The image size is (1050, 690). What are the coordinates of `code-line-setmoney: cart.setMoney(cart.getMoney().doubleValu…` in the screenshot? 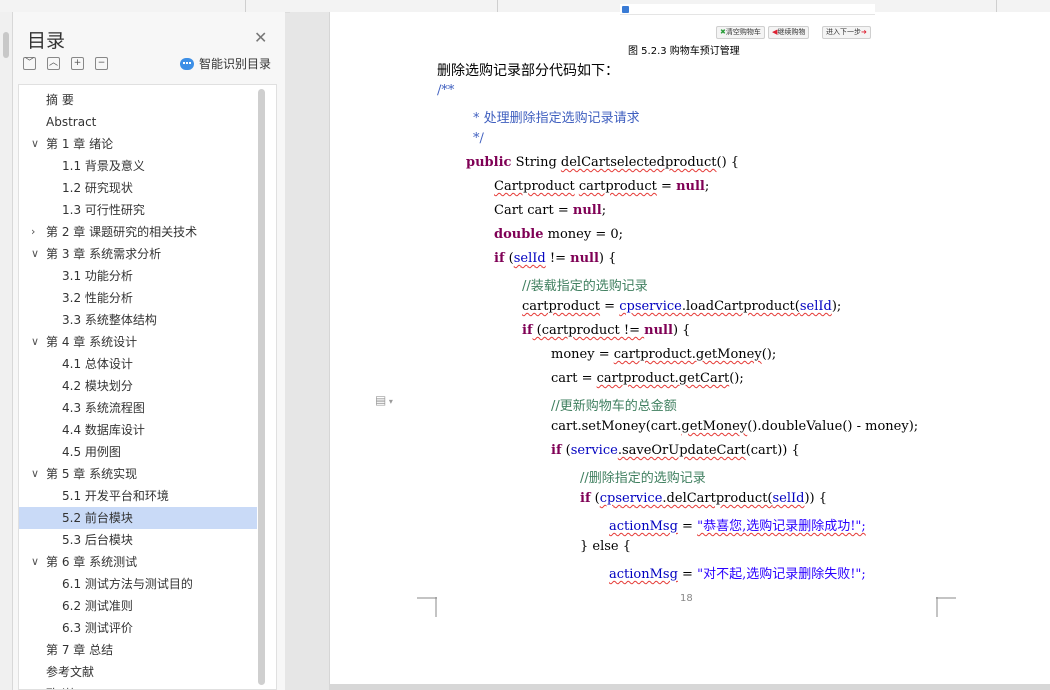 It's located at (734, 426).